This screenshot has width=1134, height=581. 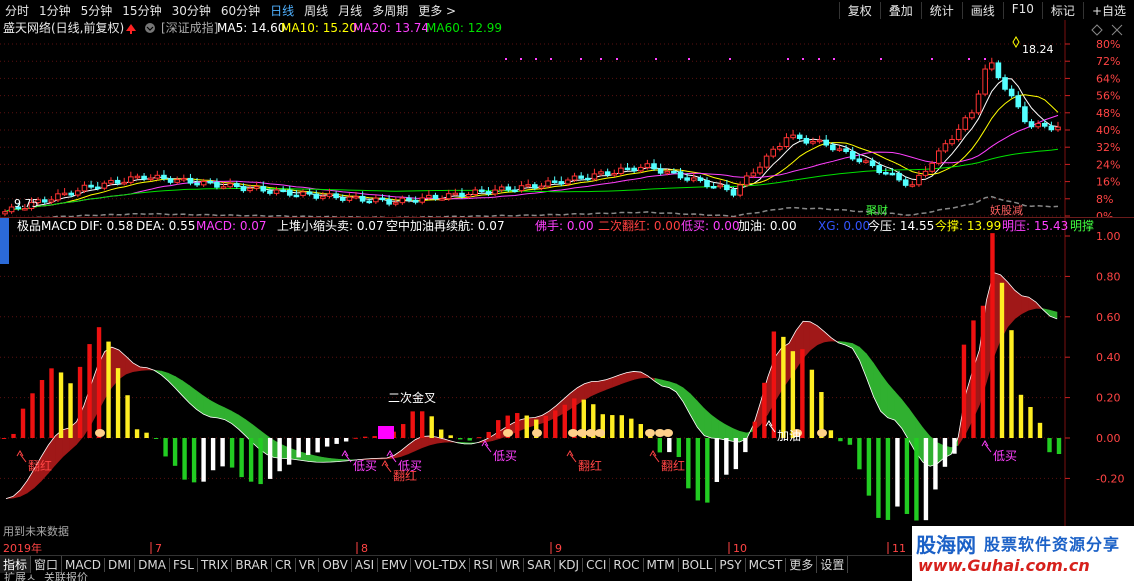 I want to click on tab-6: TRIX, so click(x=215, y=564).